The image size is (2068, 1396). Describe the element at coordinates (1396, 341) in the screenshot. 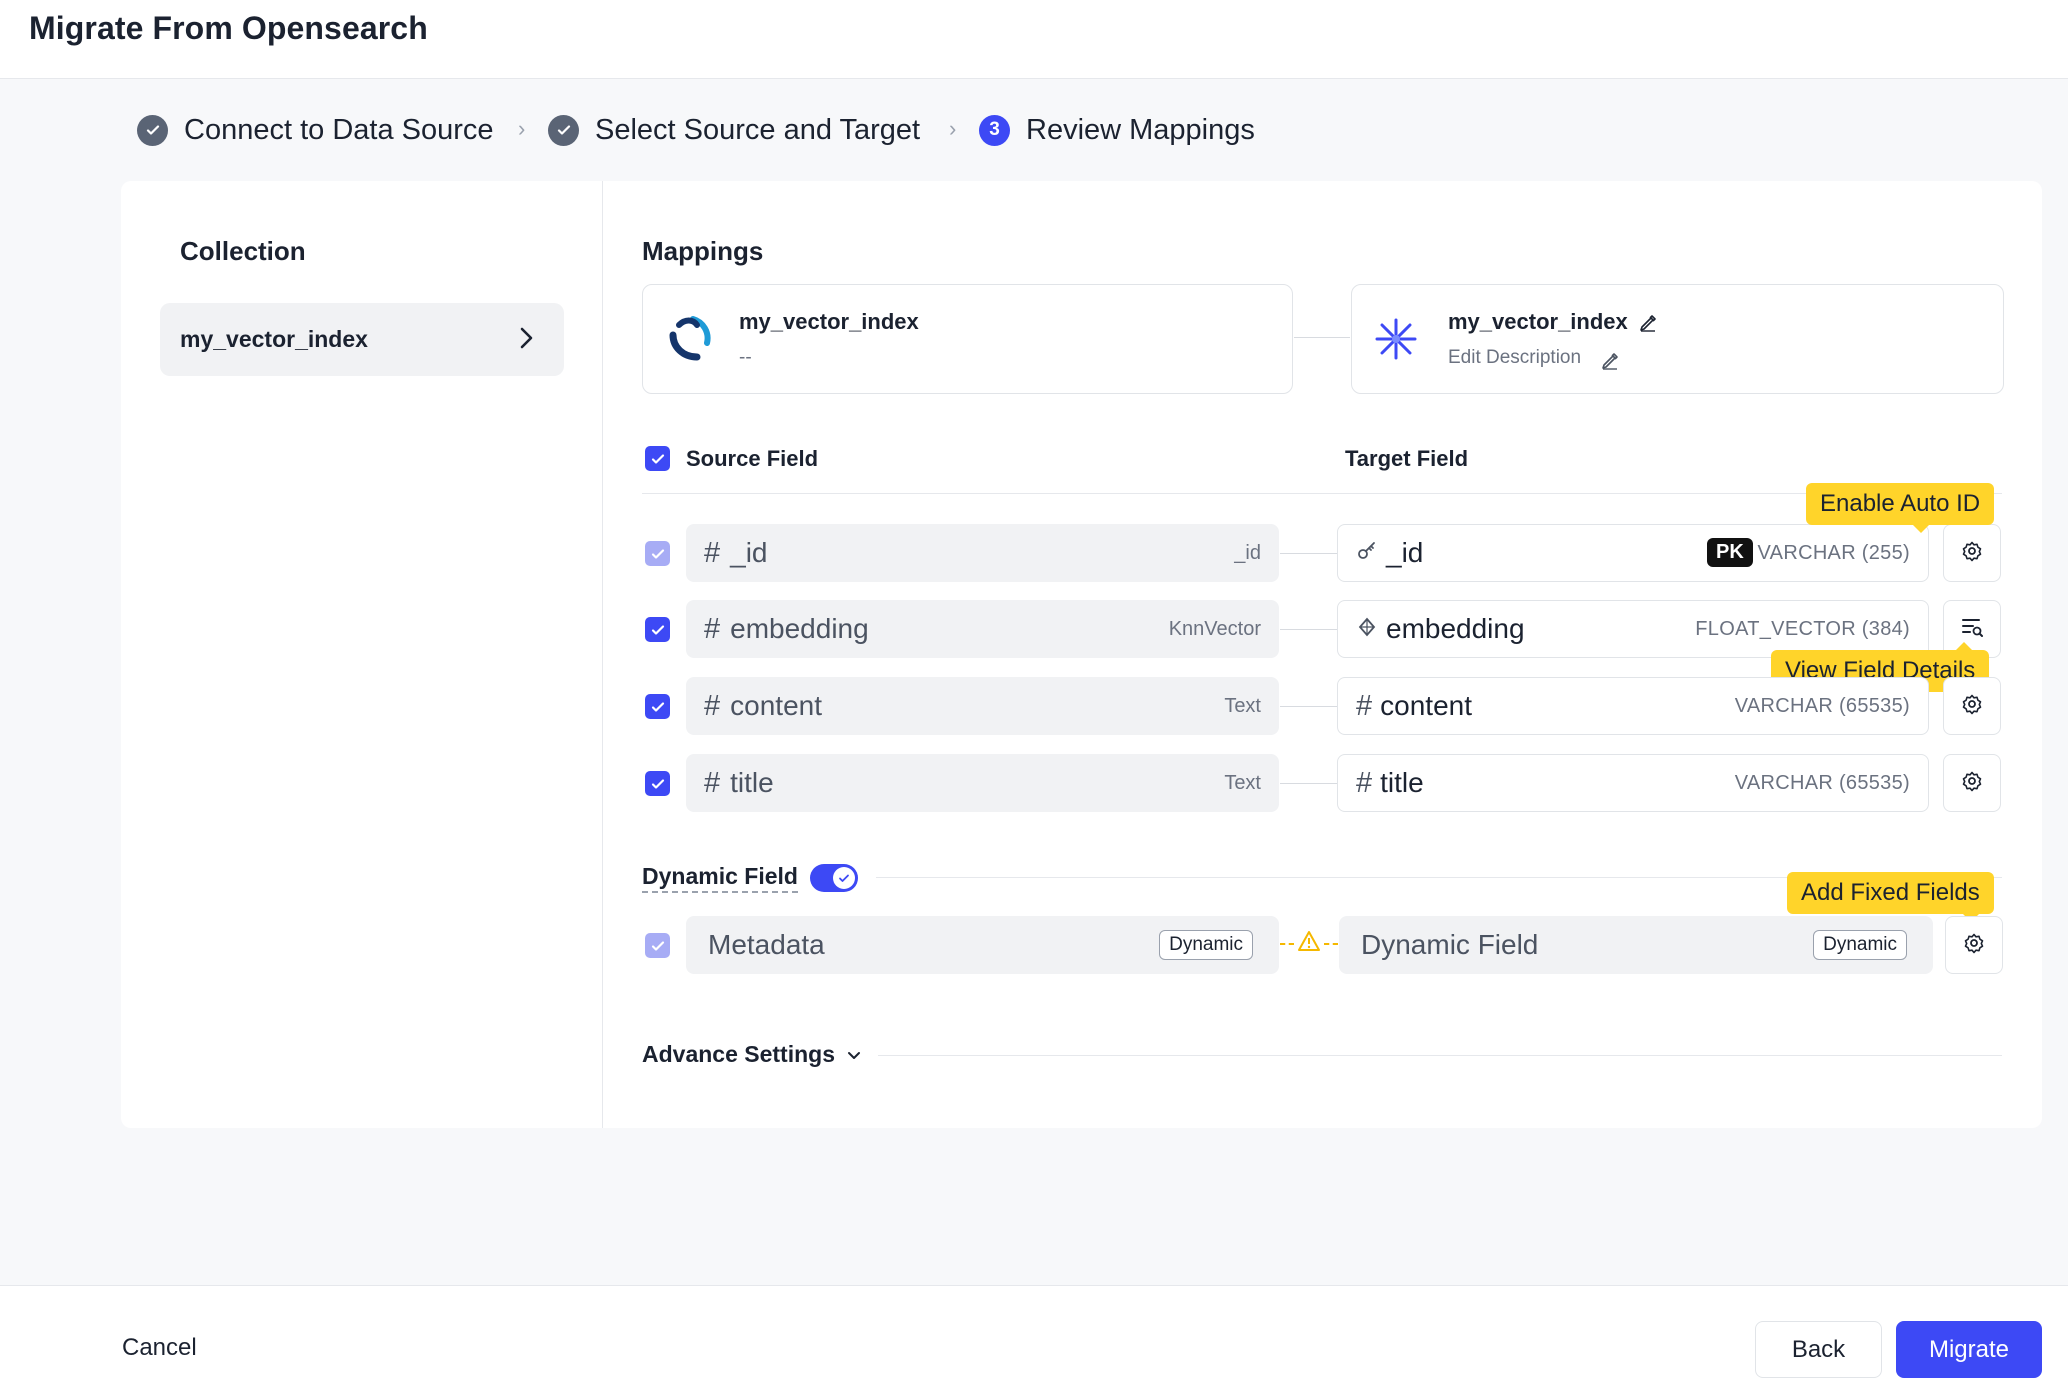

I see `milvus-logo-icon` at that location.